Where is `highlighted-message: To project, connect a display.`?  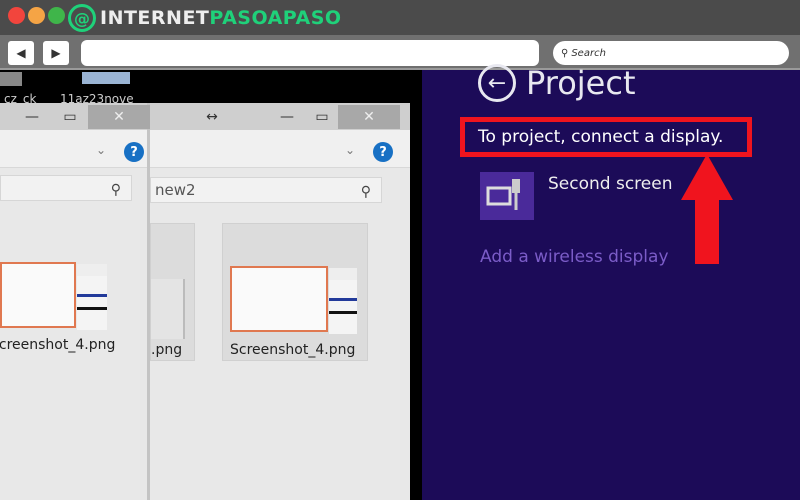
highlighted-message: To project, connect a display. is located at coordinates (606, 137).